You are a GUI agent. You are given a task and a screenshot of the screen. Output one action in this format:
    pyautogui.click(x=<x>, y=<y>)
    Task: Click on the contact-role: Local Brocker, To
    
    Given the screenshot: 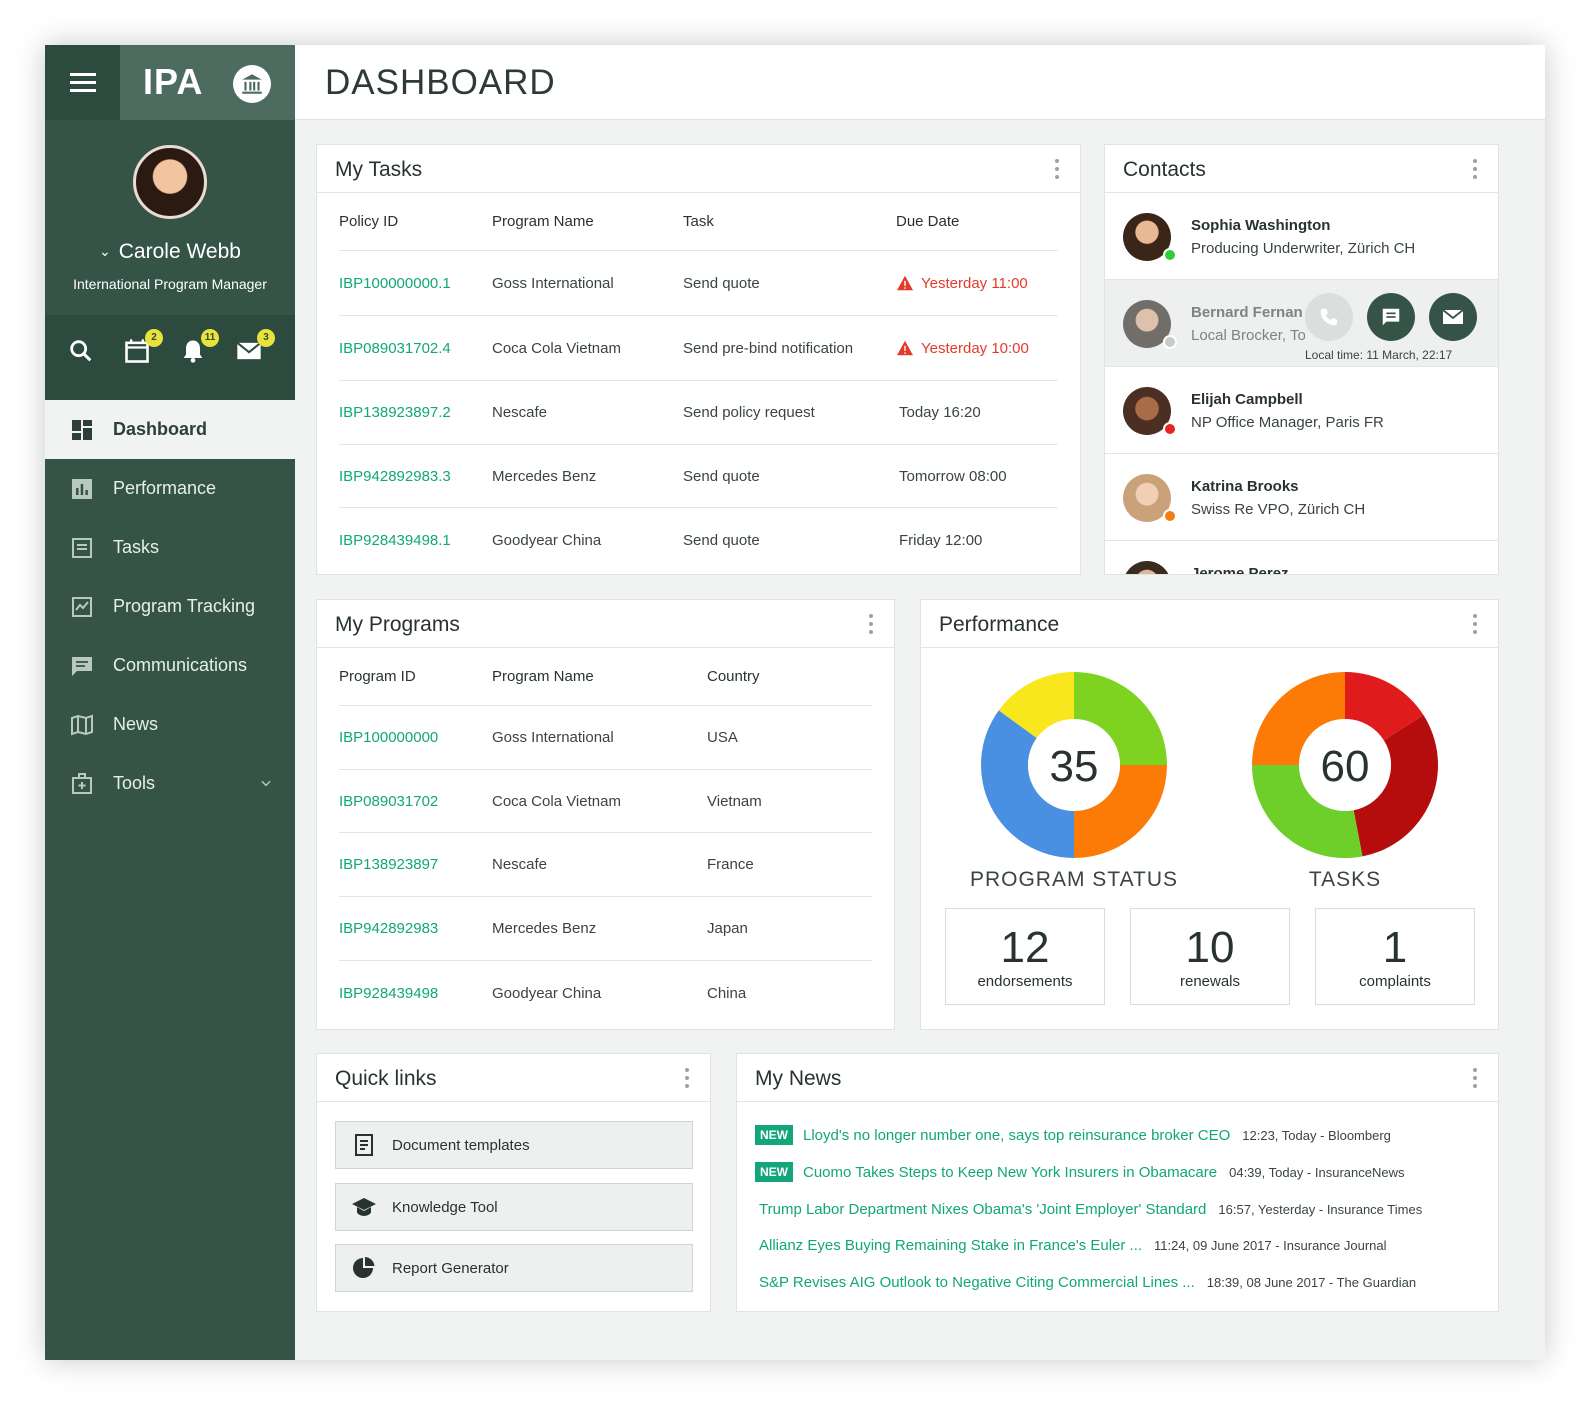 What is the action you would take?
    pyautogui.click(x=1248, y=335)
    